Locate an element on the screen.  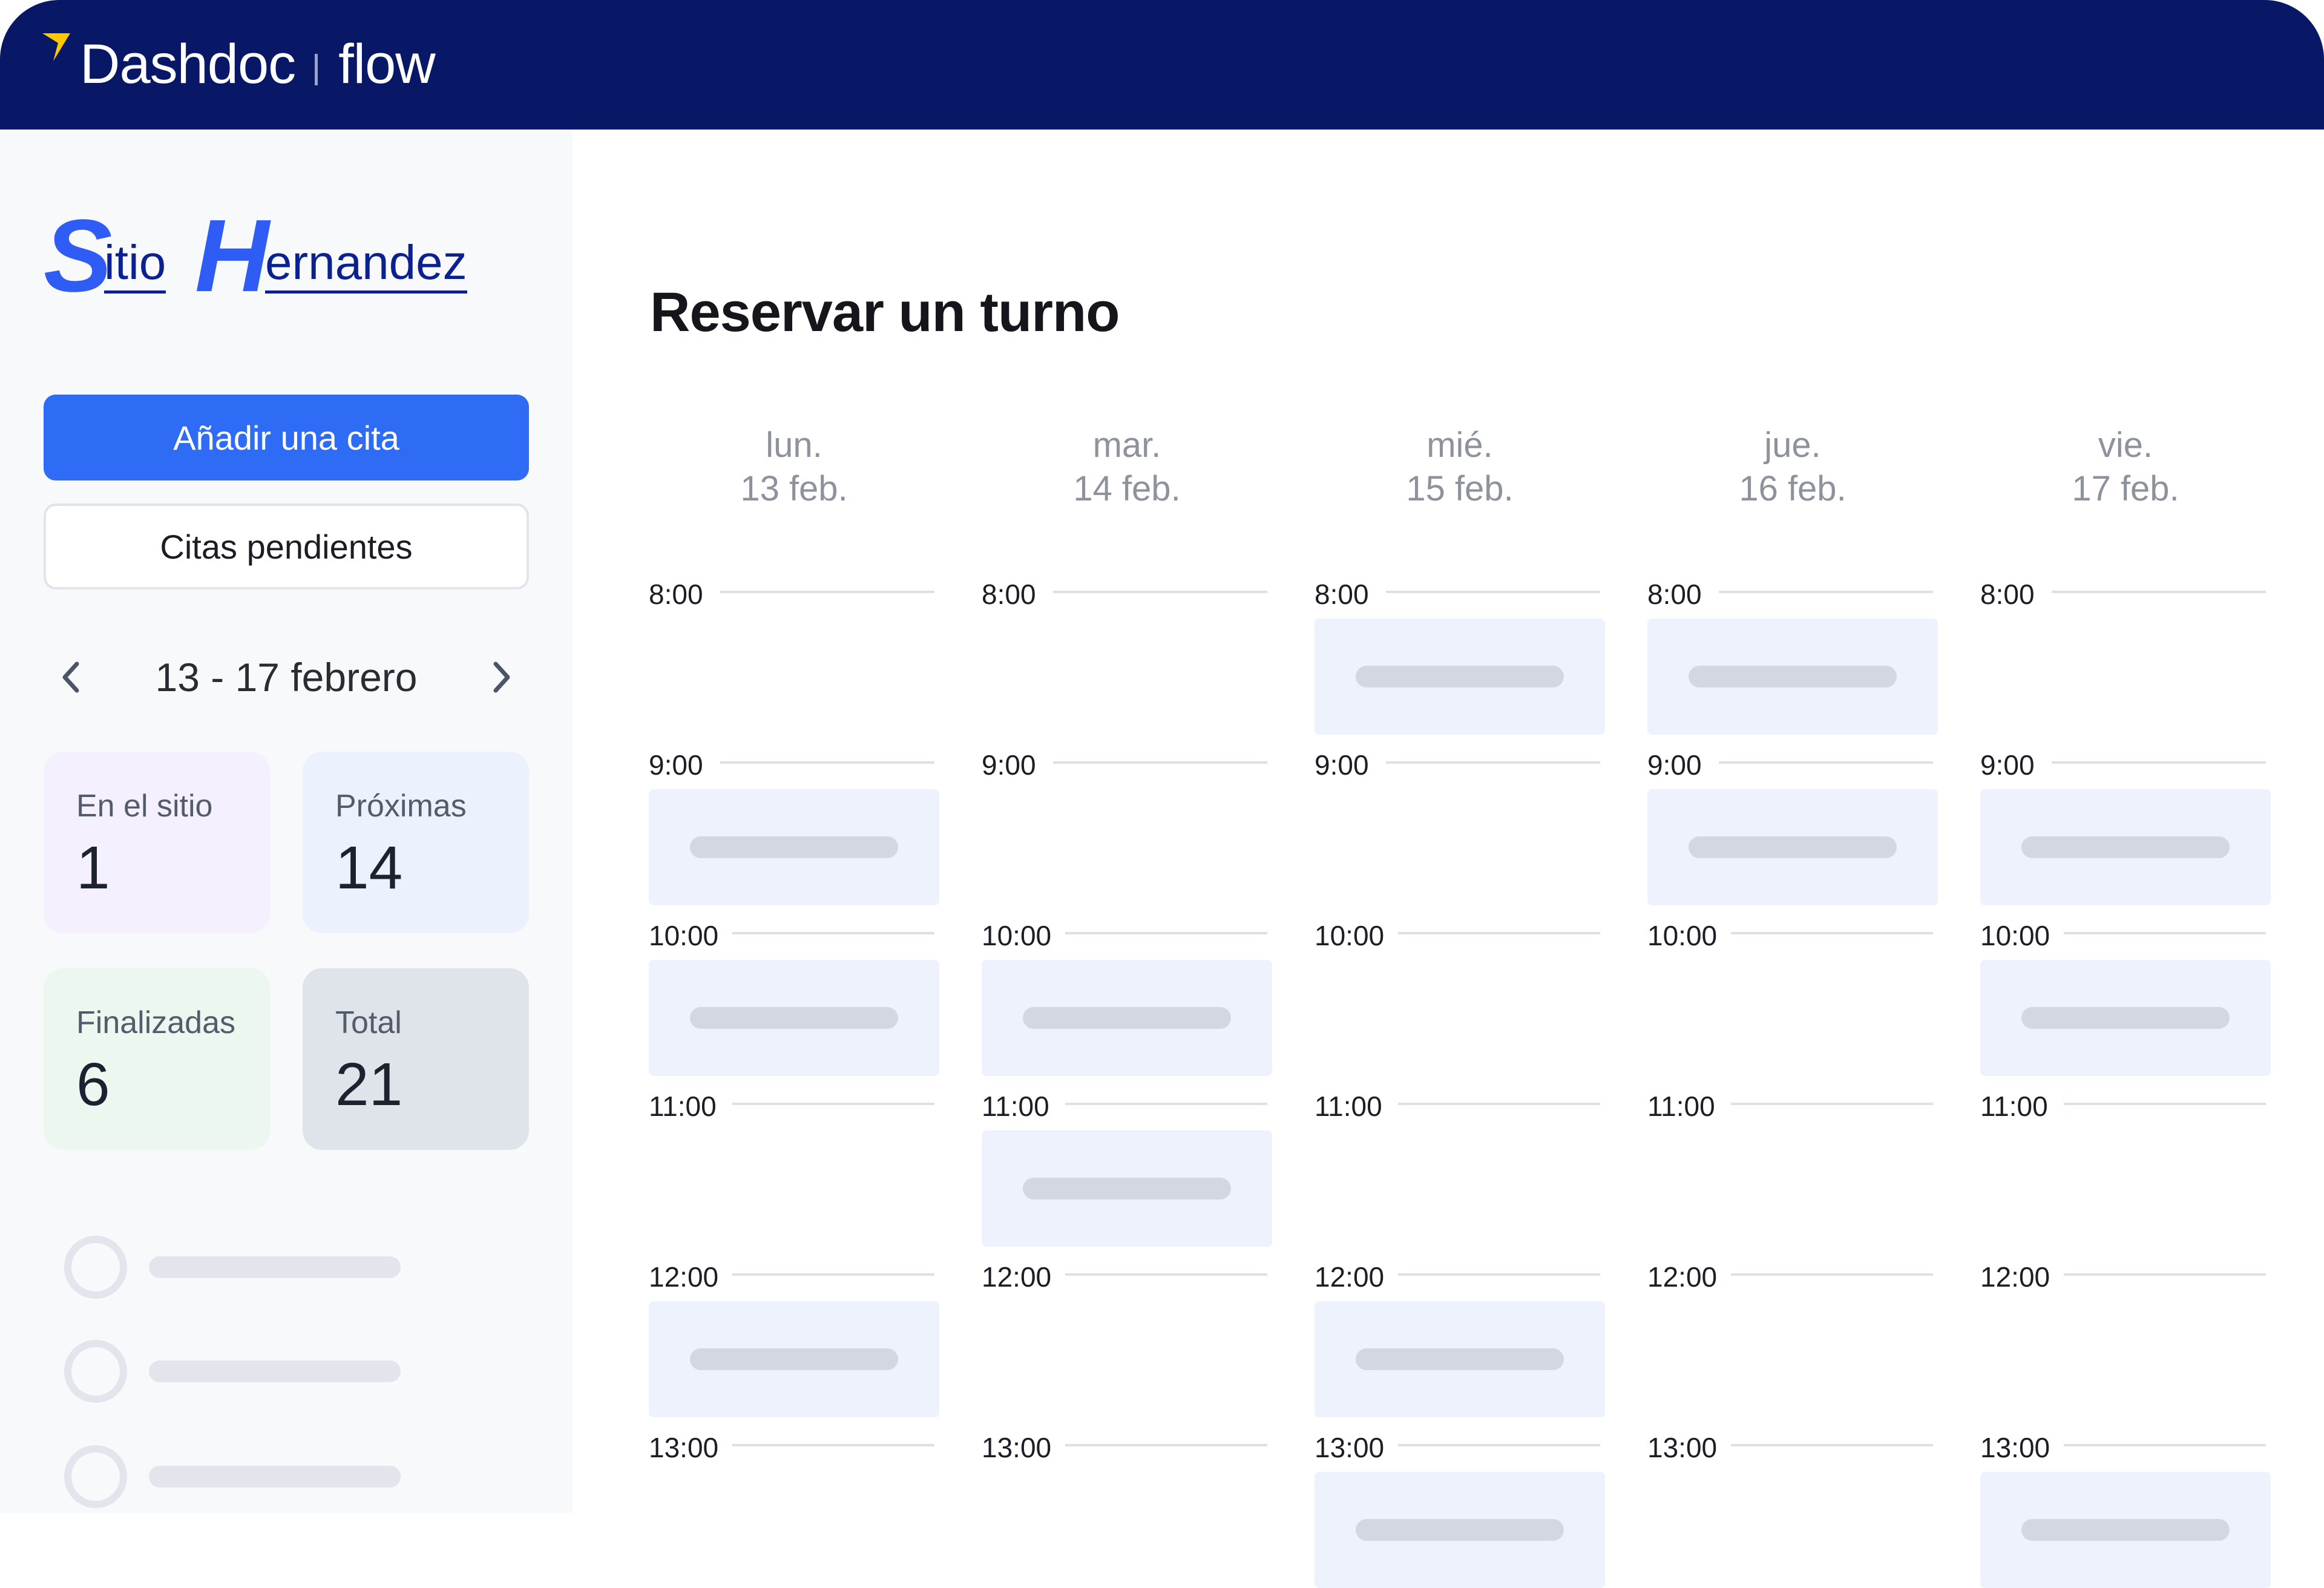
stat-value: 6 is located at coordinates (93, 1084).